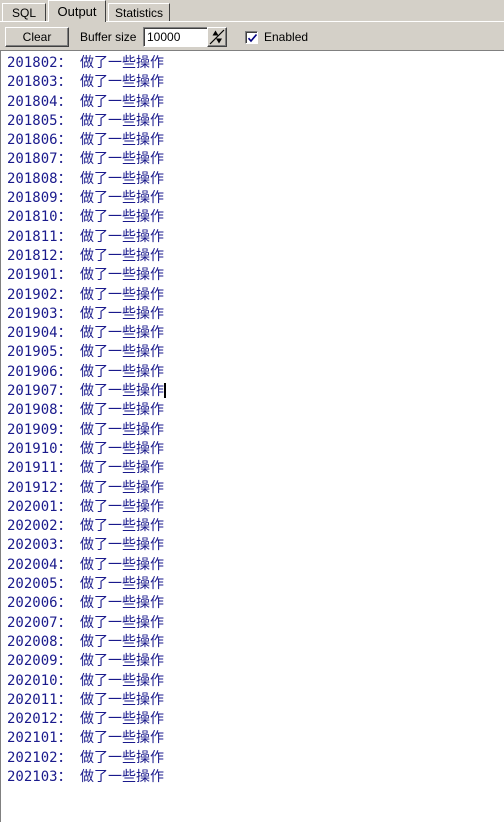 The width and height of the screenshot is (504, 822). I want to click on output-line-text: 201805： 做了一些操作, so click(86, 120).